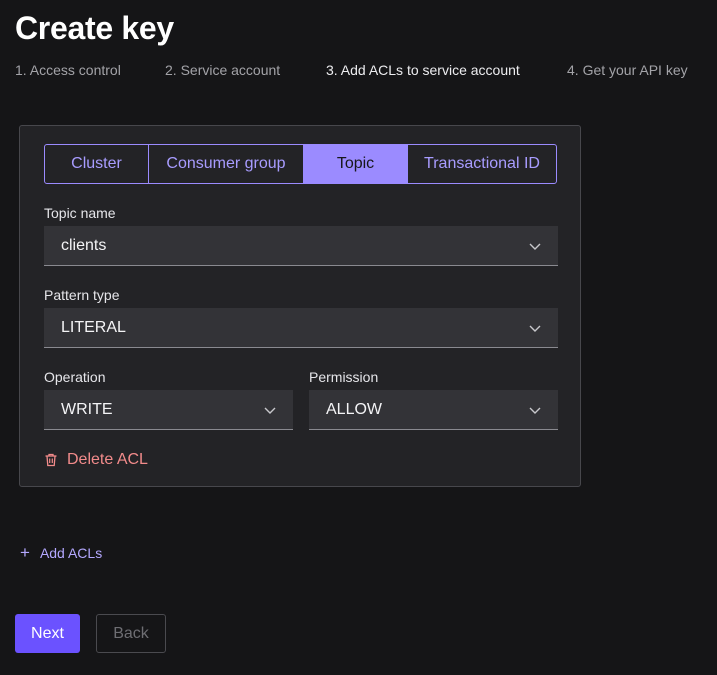 This screenshot has width=717, height=675. Describe the element at coordinates (87, 409) in the screenshot. I see `operation-value: WRITE` at that location.